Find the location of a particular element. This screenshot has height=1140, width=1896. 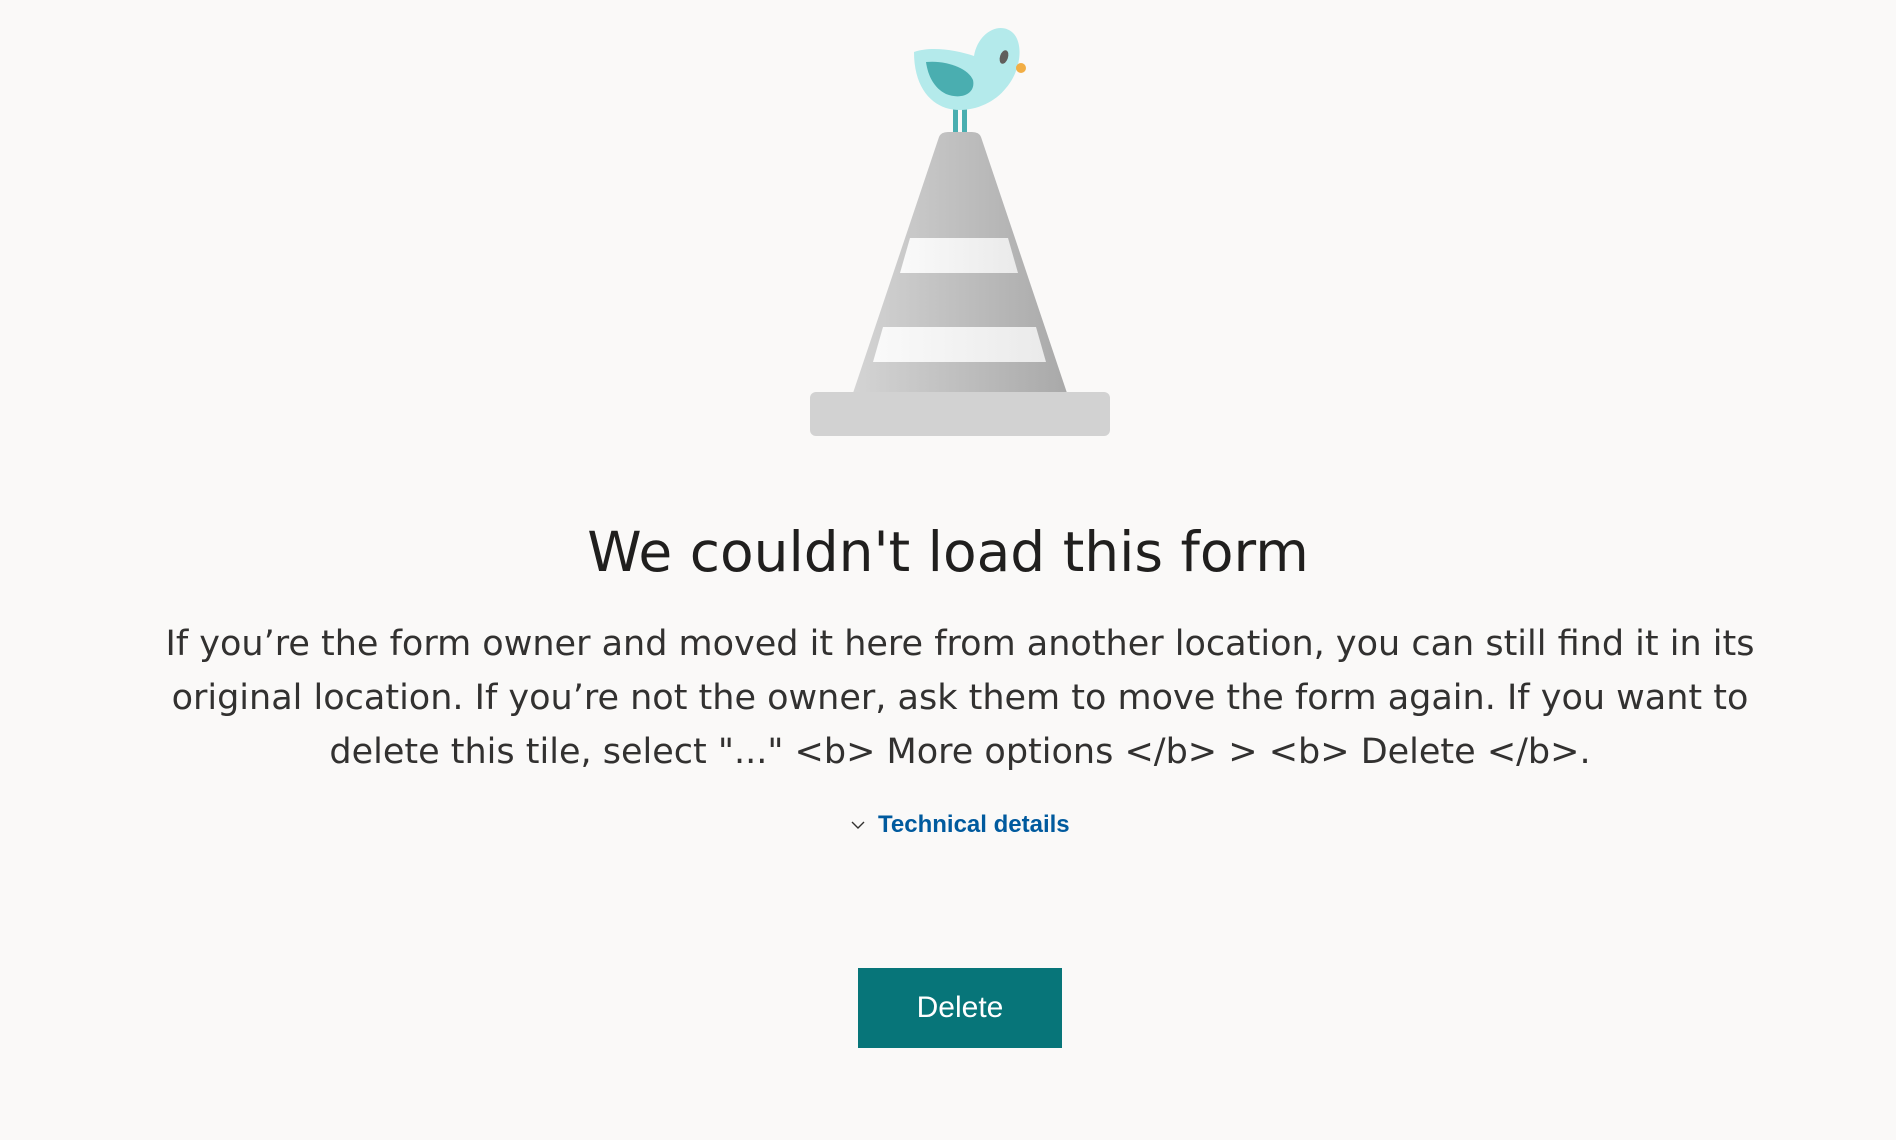

delete-button: Delete is located at coordinates (960, 1008).